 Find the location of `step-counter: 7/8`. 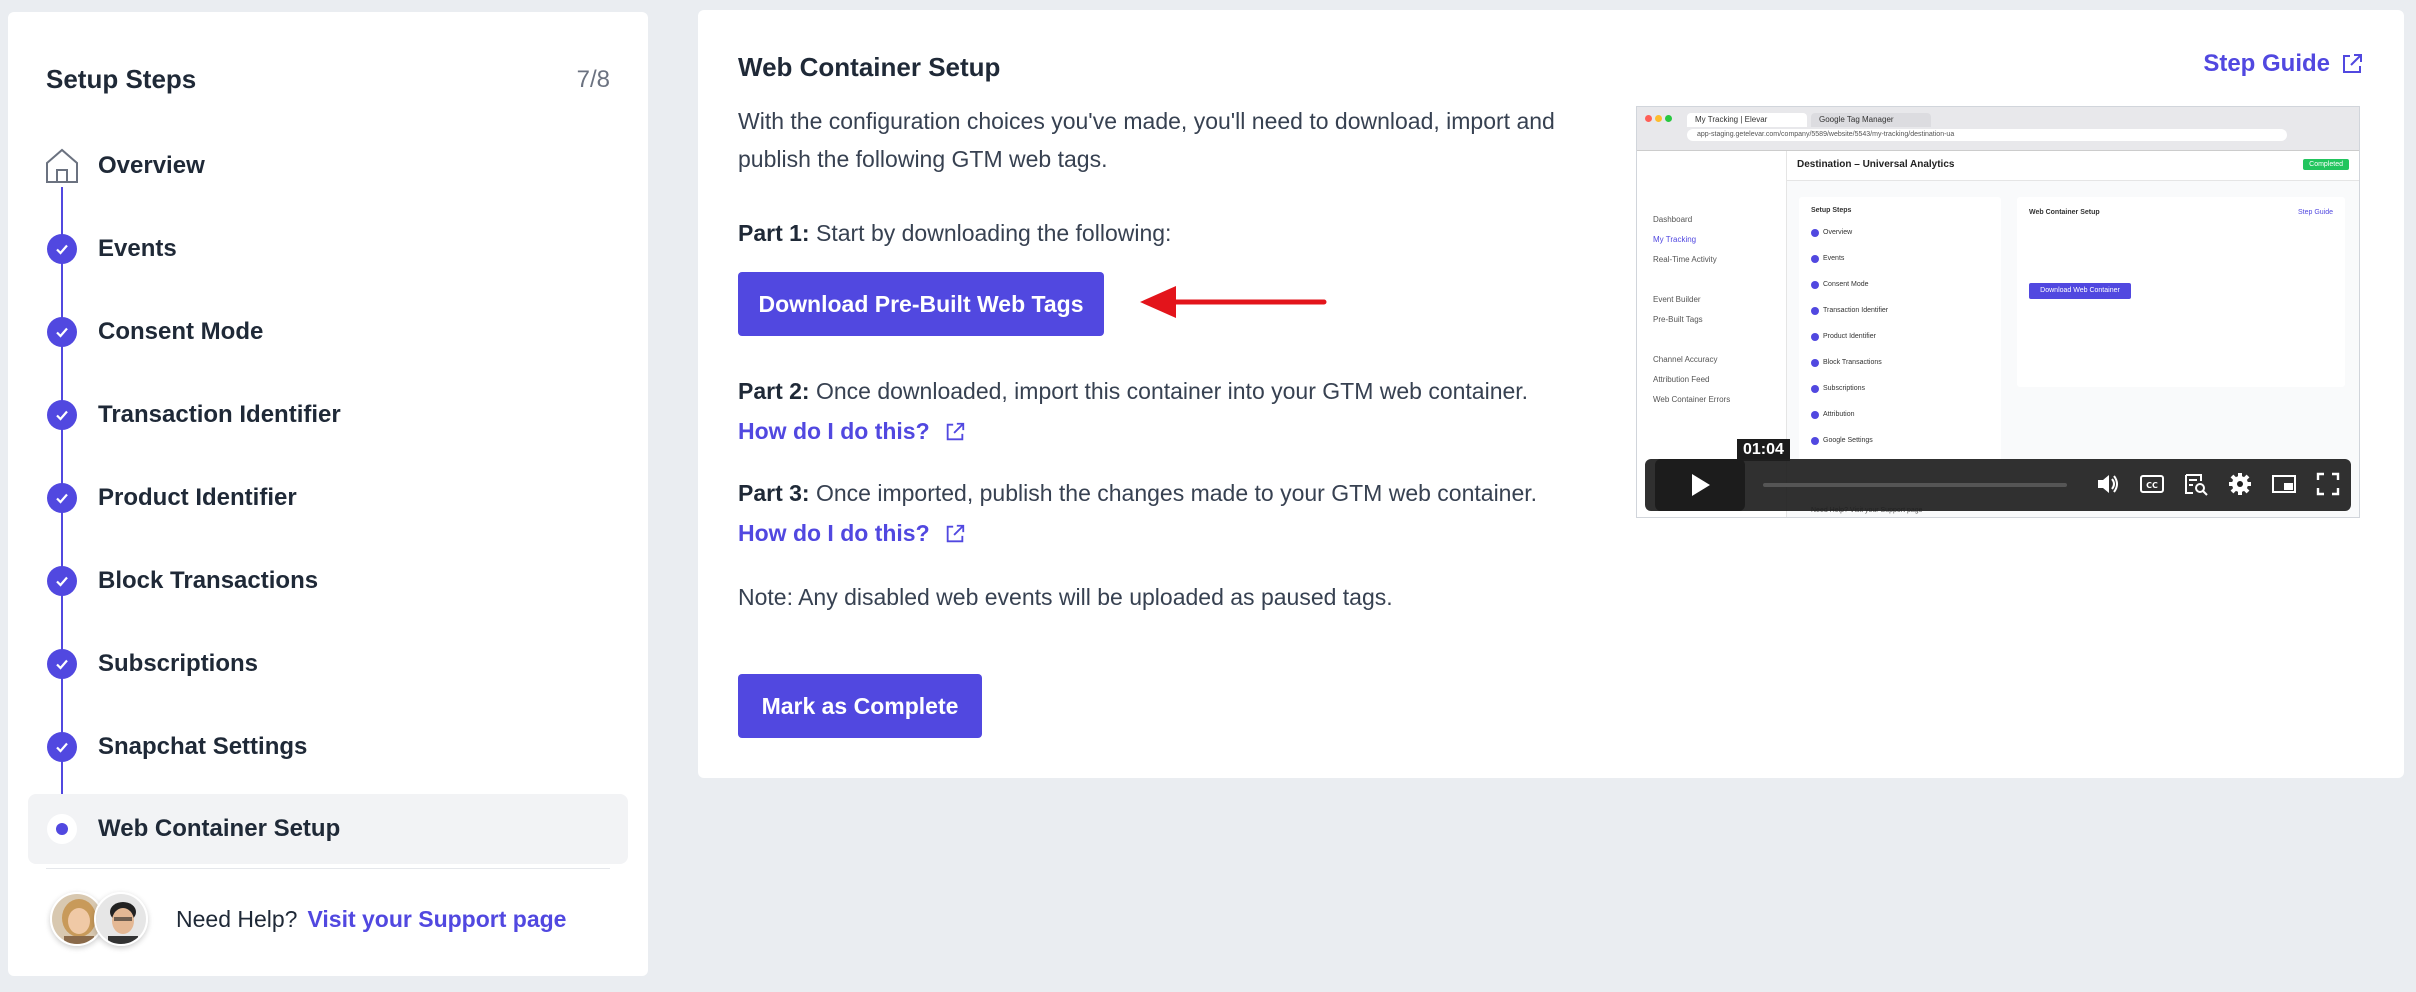

step-counter: 7/8 is located at coordinates (593, 79).